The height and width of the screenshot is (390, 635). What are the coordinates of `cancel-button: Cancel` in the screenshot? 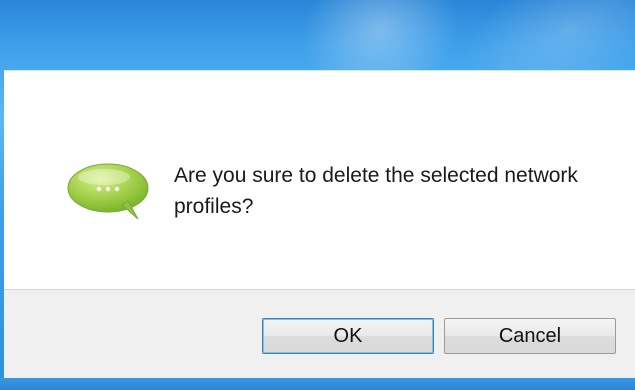 It's located at (530, 336).